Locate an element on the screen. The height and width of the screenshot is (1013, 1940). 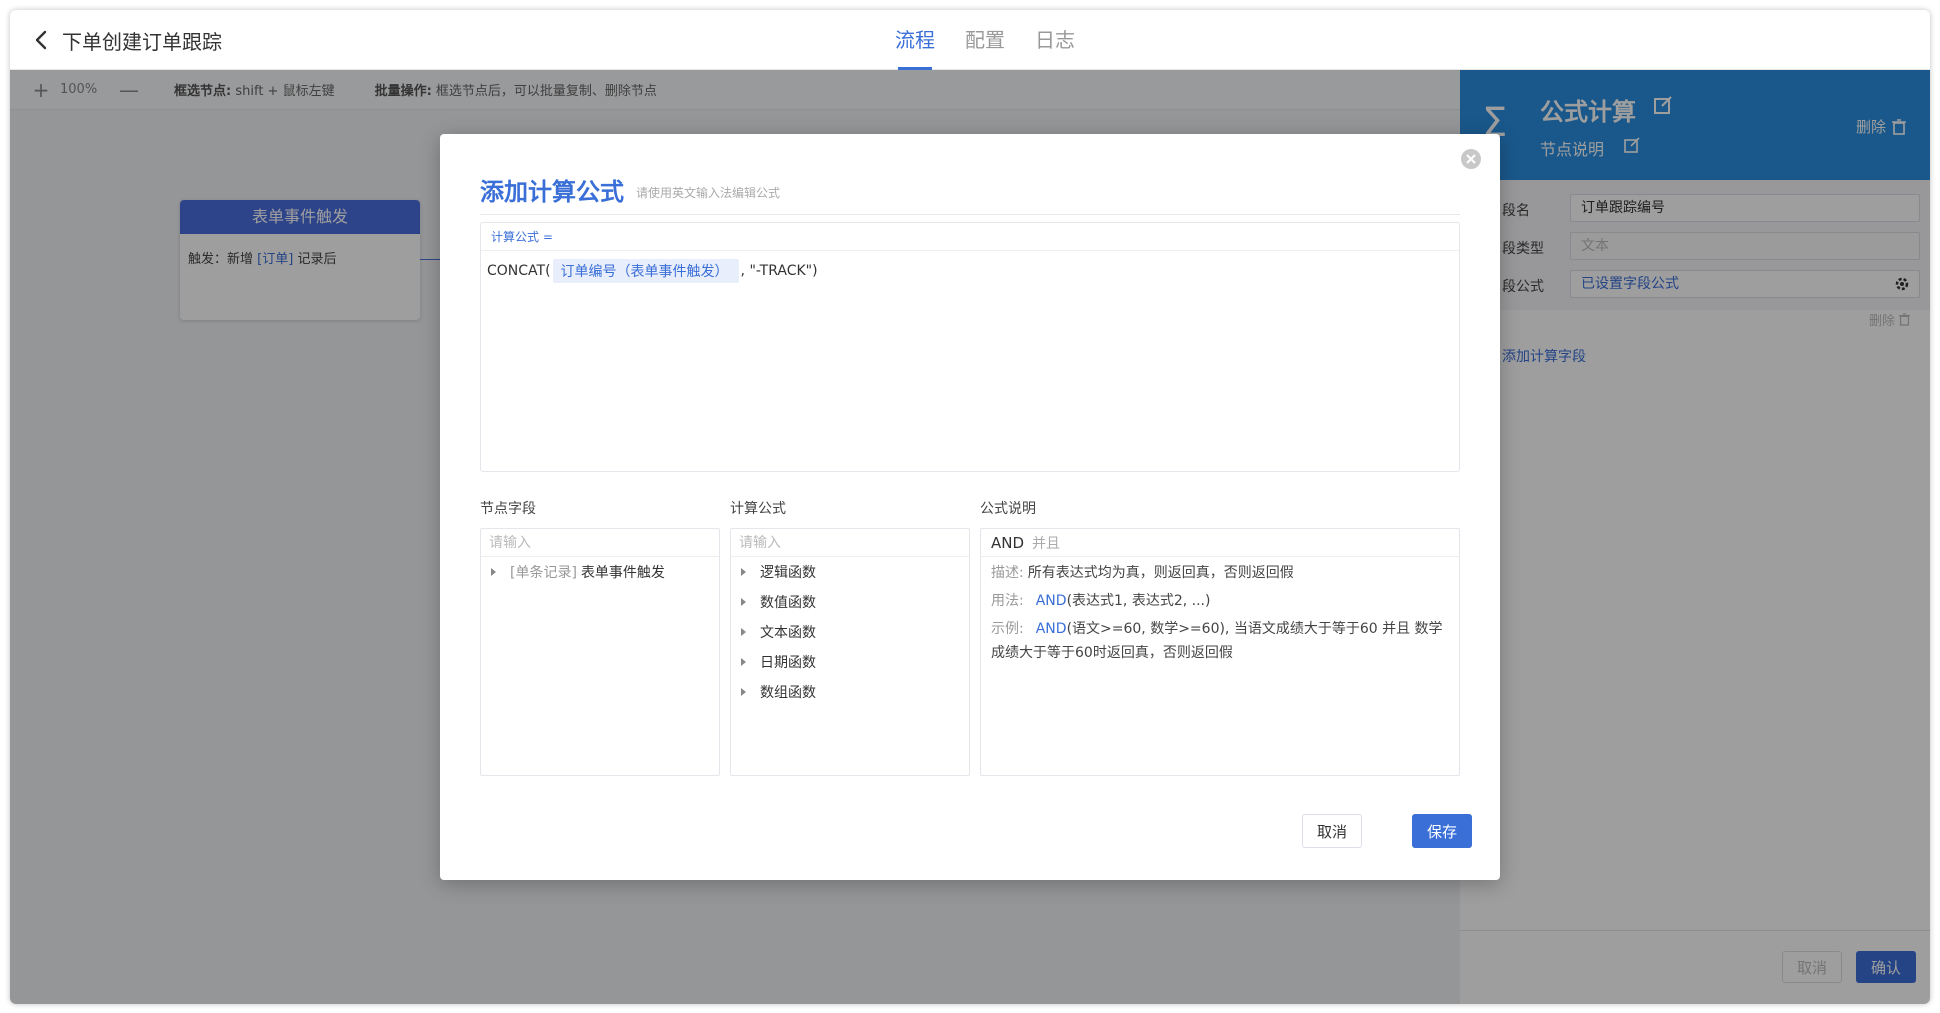
usage-text: (表达式1, 表达式2, ...) is located at coordinates (1138, 601).